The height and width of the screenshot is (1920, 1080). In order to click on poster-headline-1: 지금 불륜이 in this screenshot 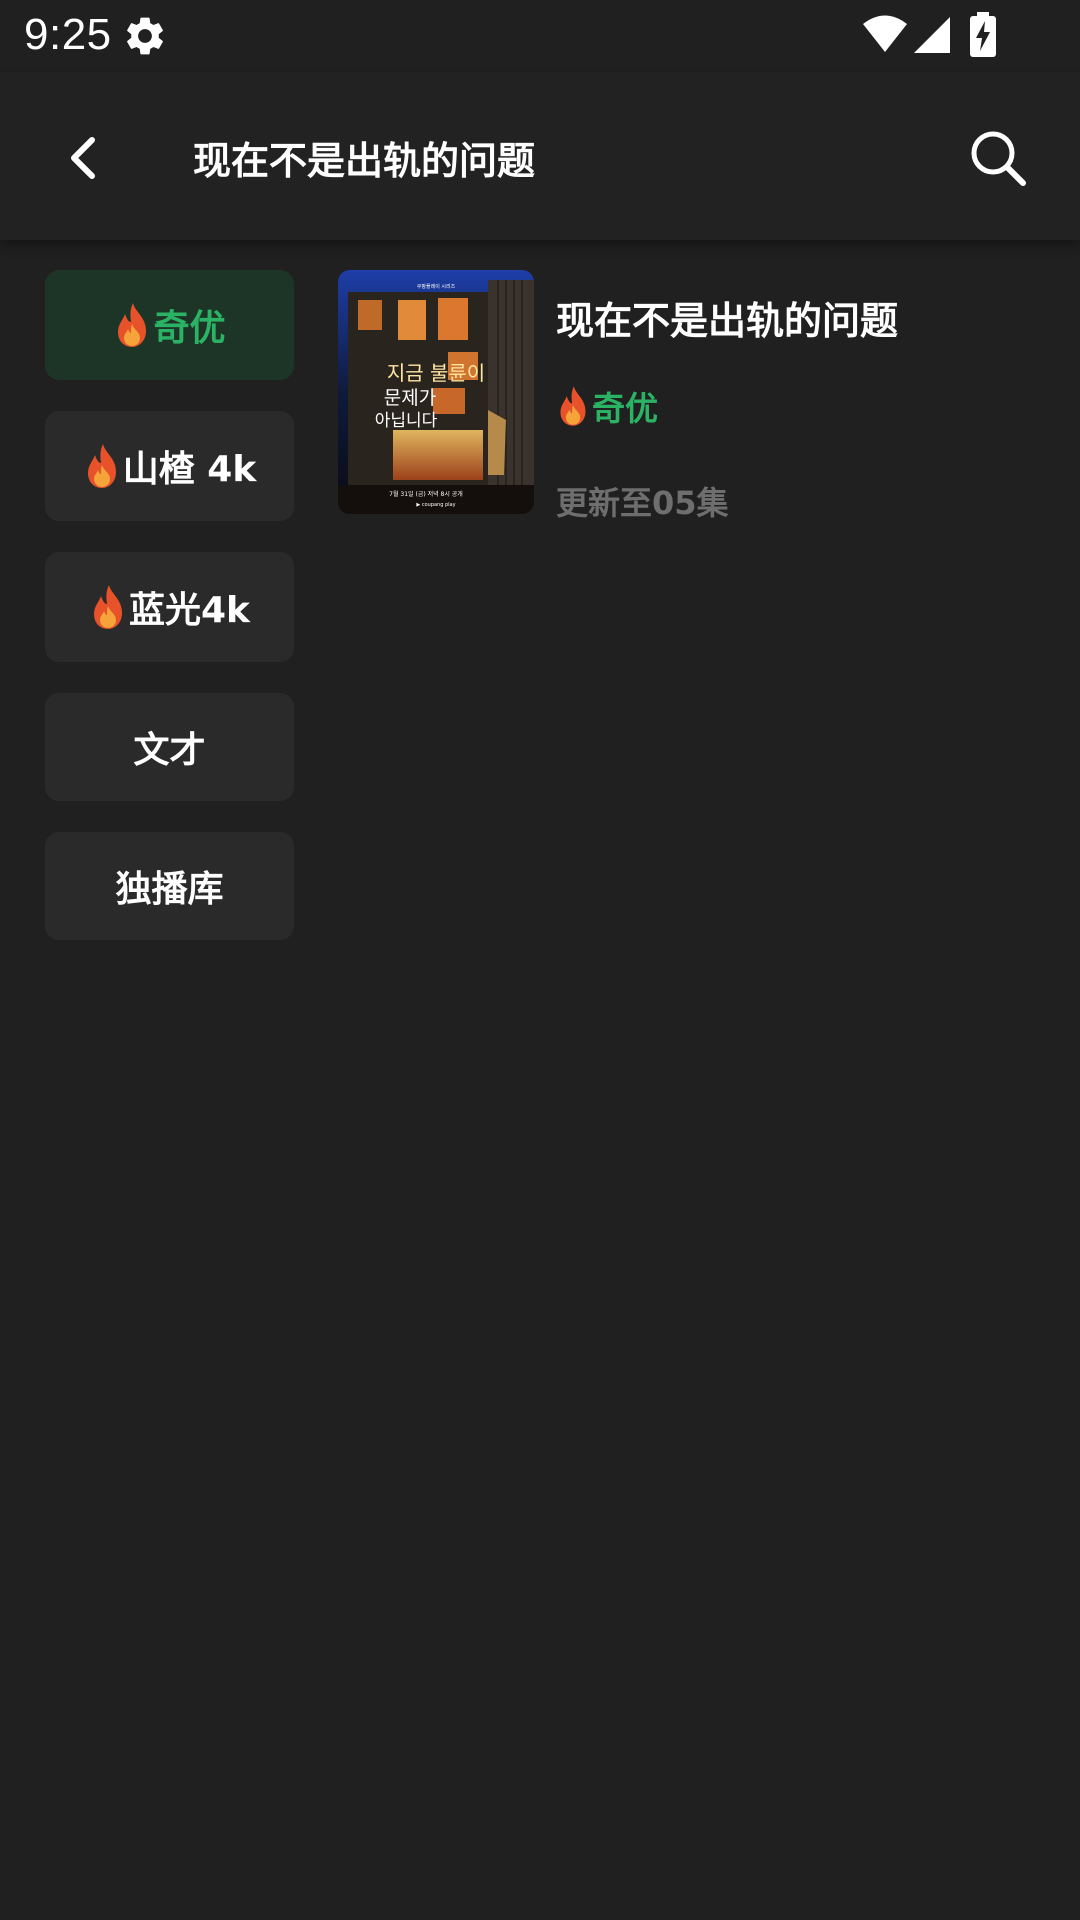, I will do `click(436, 373)`.